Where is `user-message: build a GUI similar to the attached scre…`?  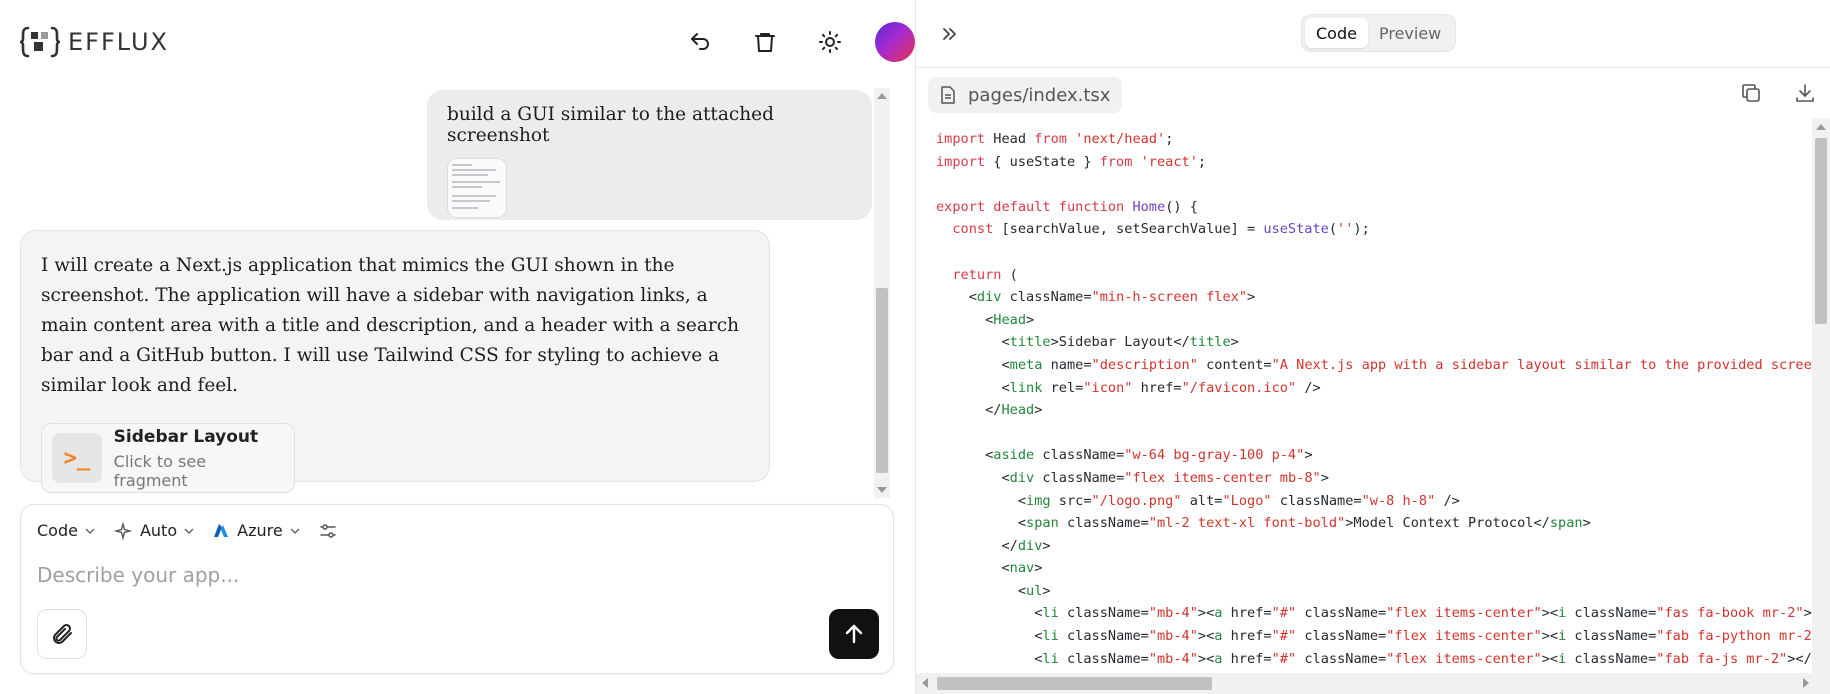
user-message: build a GUI similar to the attached scre… is located at coordinates (649, 155).